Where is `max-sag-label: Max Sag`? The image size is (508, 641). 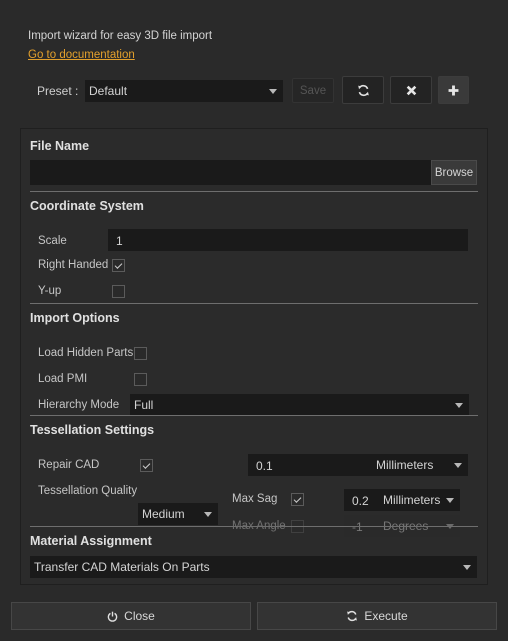 max-sag-label: Max Sag is located at coordinates (255, 499).